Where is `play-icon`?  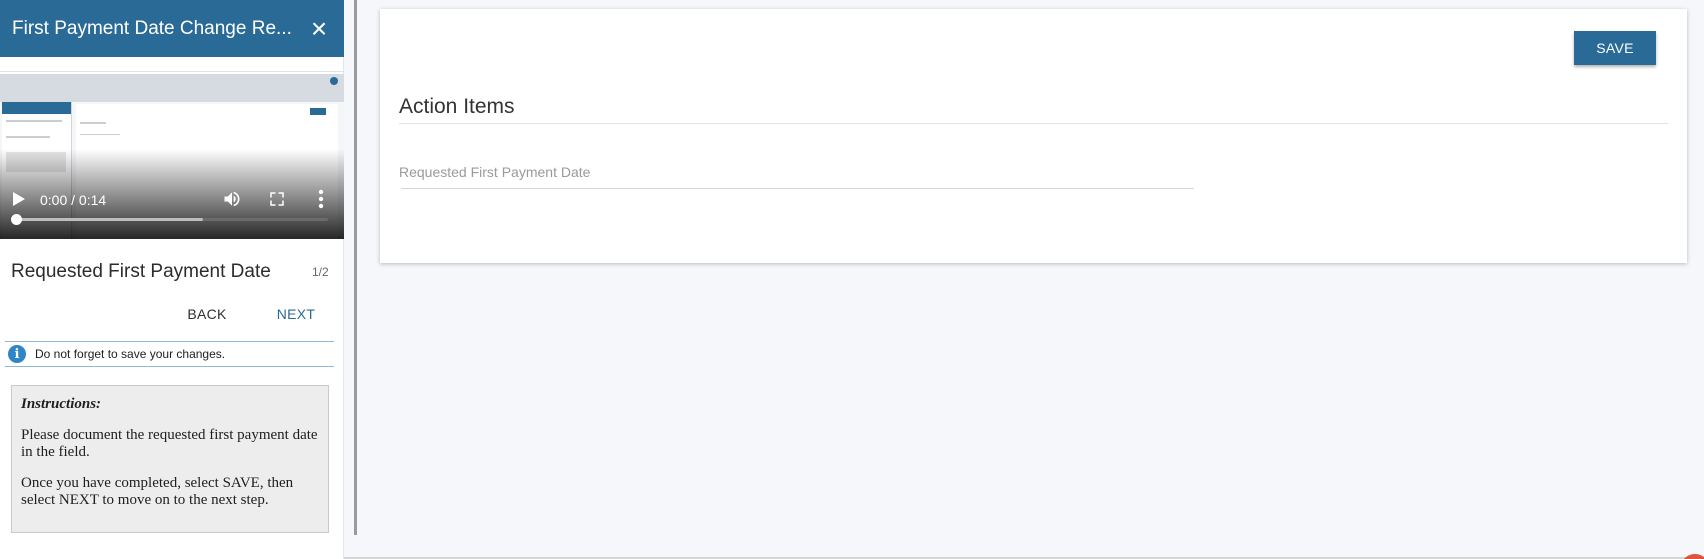
play-icon is located at coordinates (19, 199).